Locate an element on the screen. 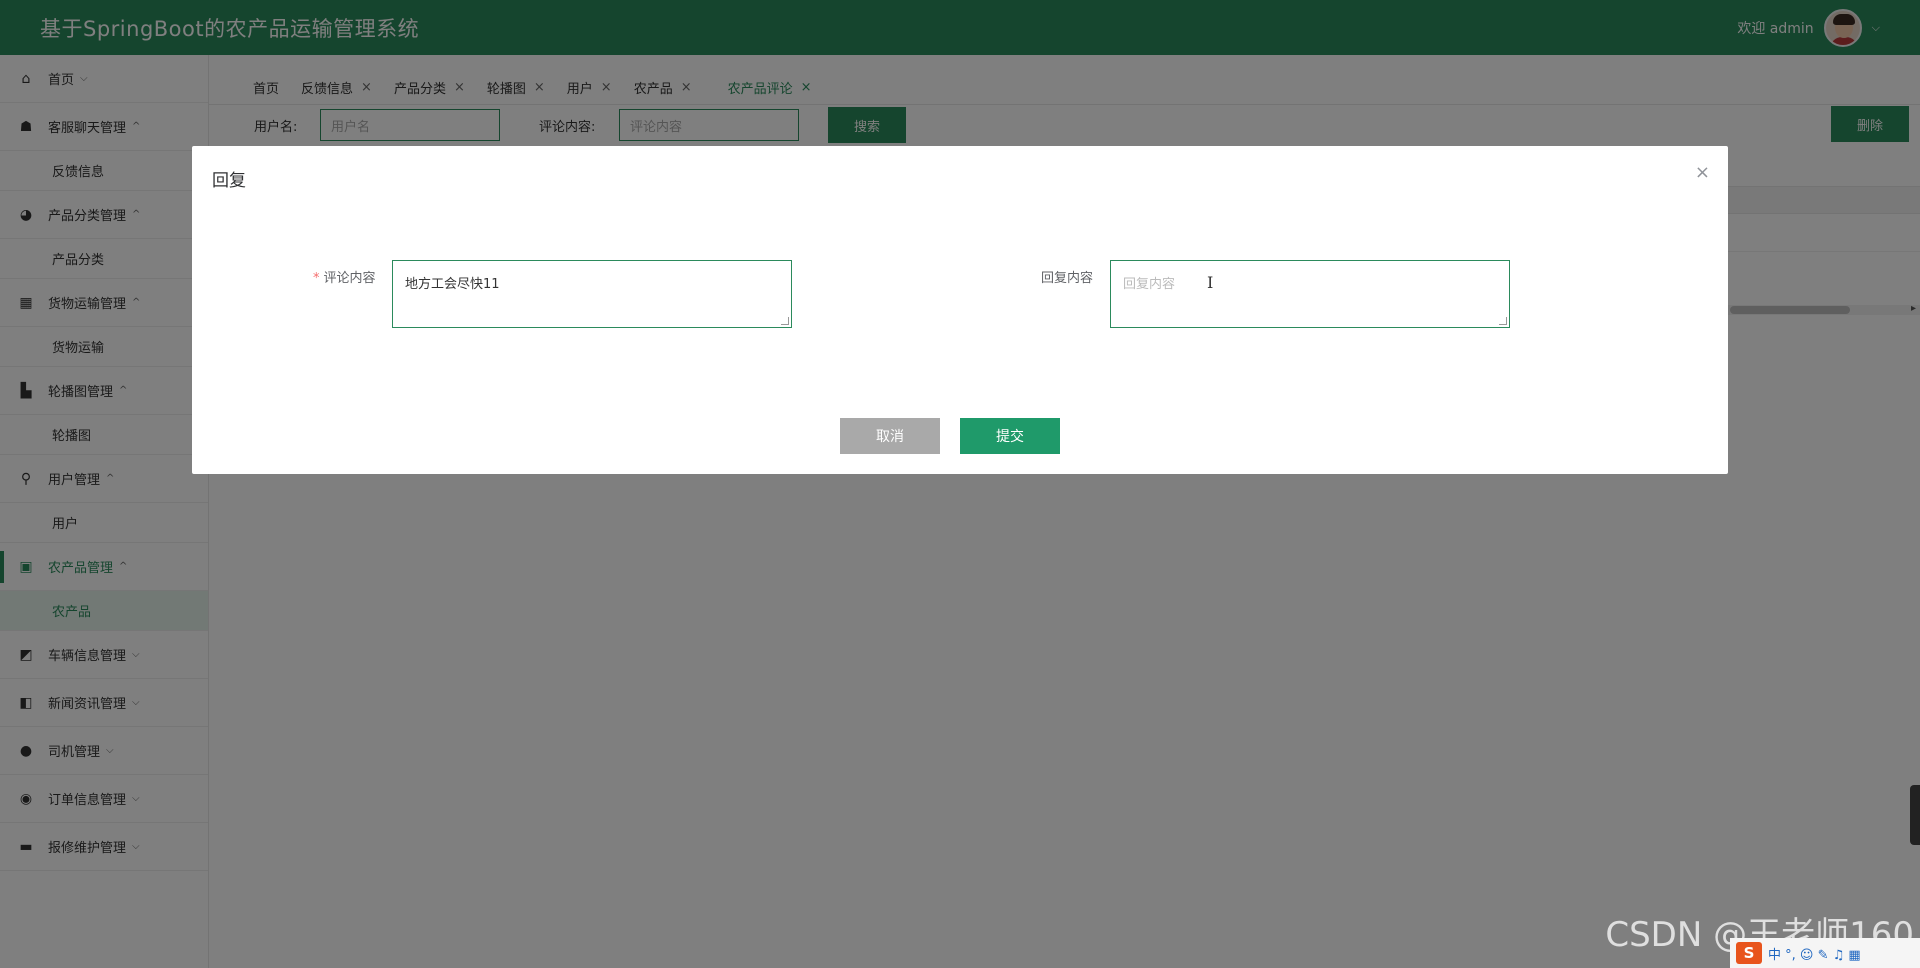  reply-placeholder: 回复内容 is located at coordinates (1149, 284).